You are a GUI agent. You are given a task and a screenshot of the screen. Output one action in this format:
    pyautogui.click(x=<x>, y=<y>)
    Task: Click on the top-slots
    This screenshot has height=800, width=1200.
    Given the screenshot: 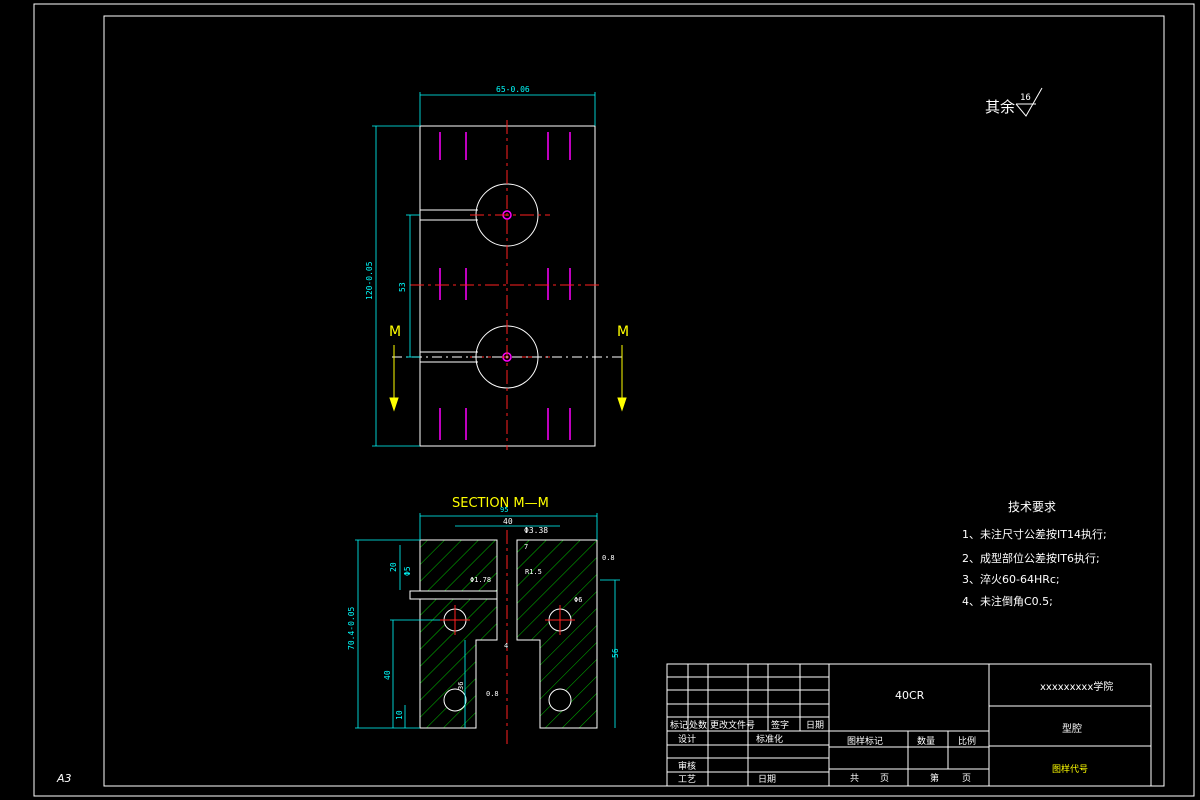 What is the action you would take?
    pyautogui.click(x=505, y=286)
    